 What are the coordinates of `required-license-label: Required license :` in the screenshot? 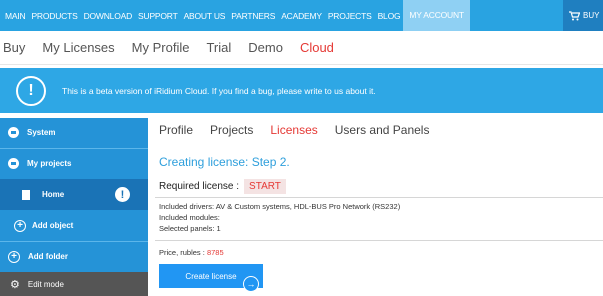 It's located at (199, 186).